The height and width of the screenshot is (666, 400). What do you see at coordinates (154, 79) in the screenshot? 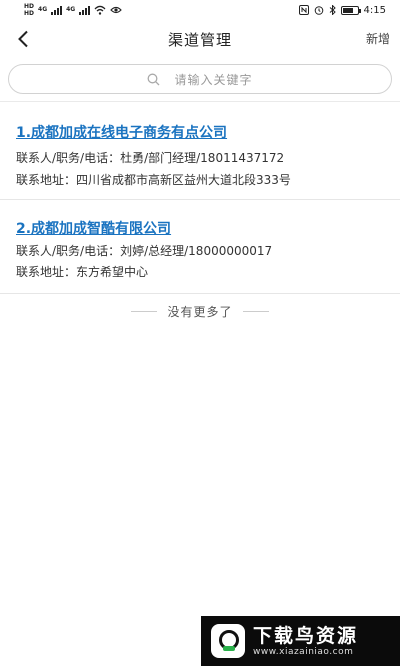
I see `search-icon` at bounding box center [154, 79].